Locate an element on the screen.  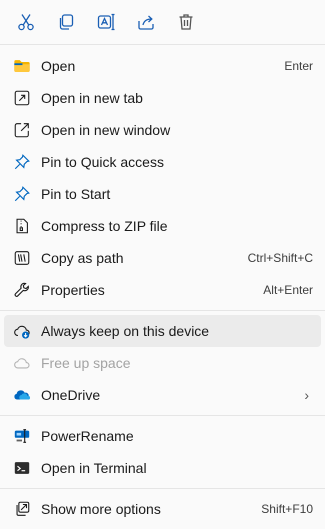
share-button is located at coordinates (146, 22).